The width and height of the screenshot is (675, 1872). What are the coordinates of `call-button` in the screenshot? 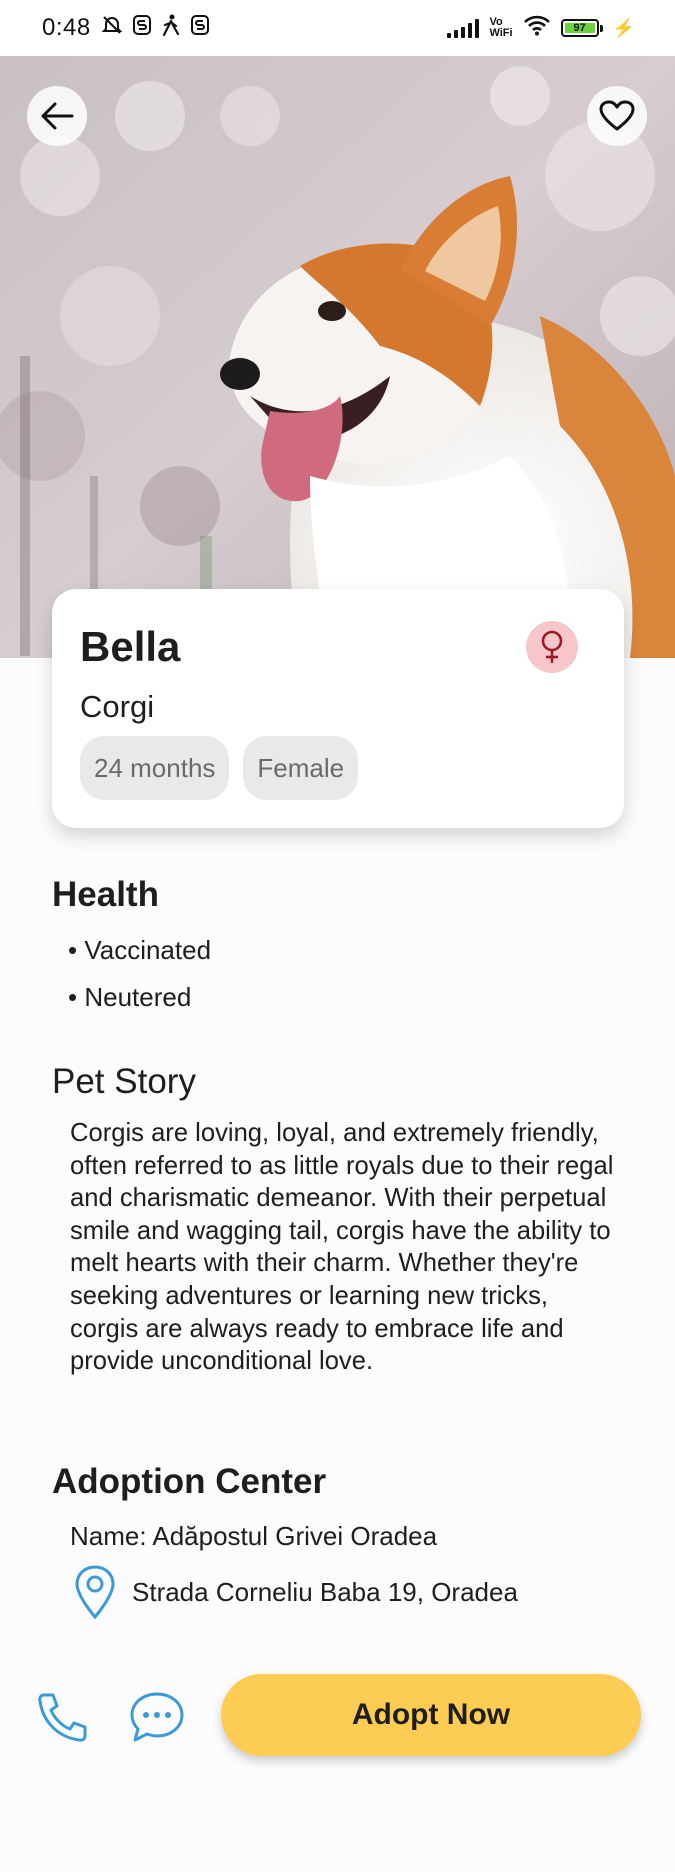 It's located at (63, 1717).